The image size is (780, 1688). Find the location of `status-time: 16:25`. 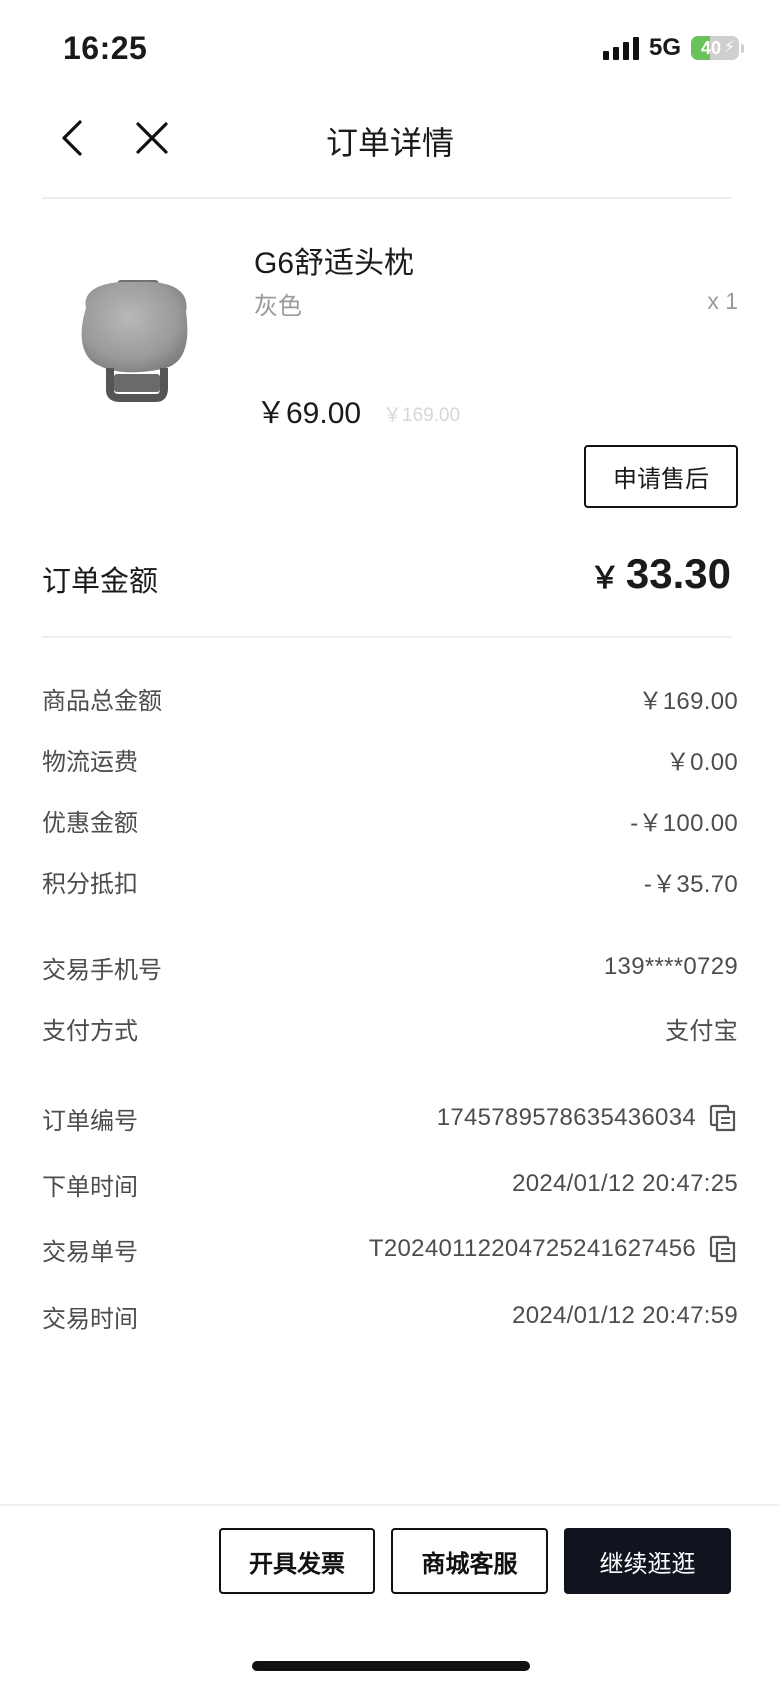

status-time: 16:25 is located at coordinates (105, 48).